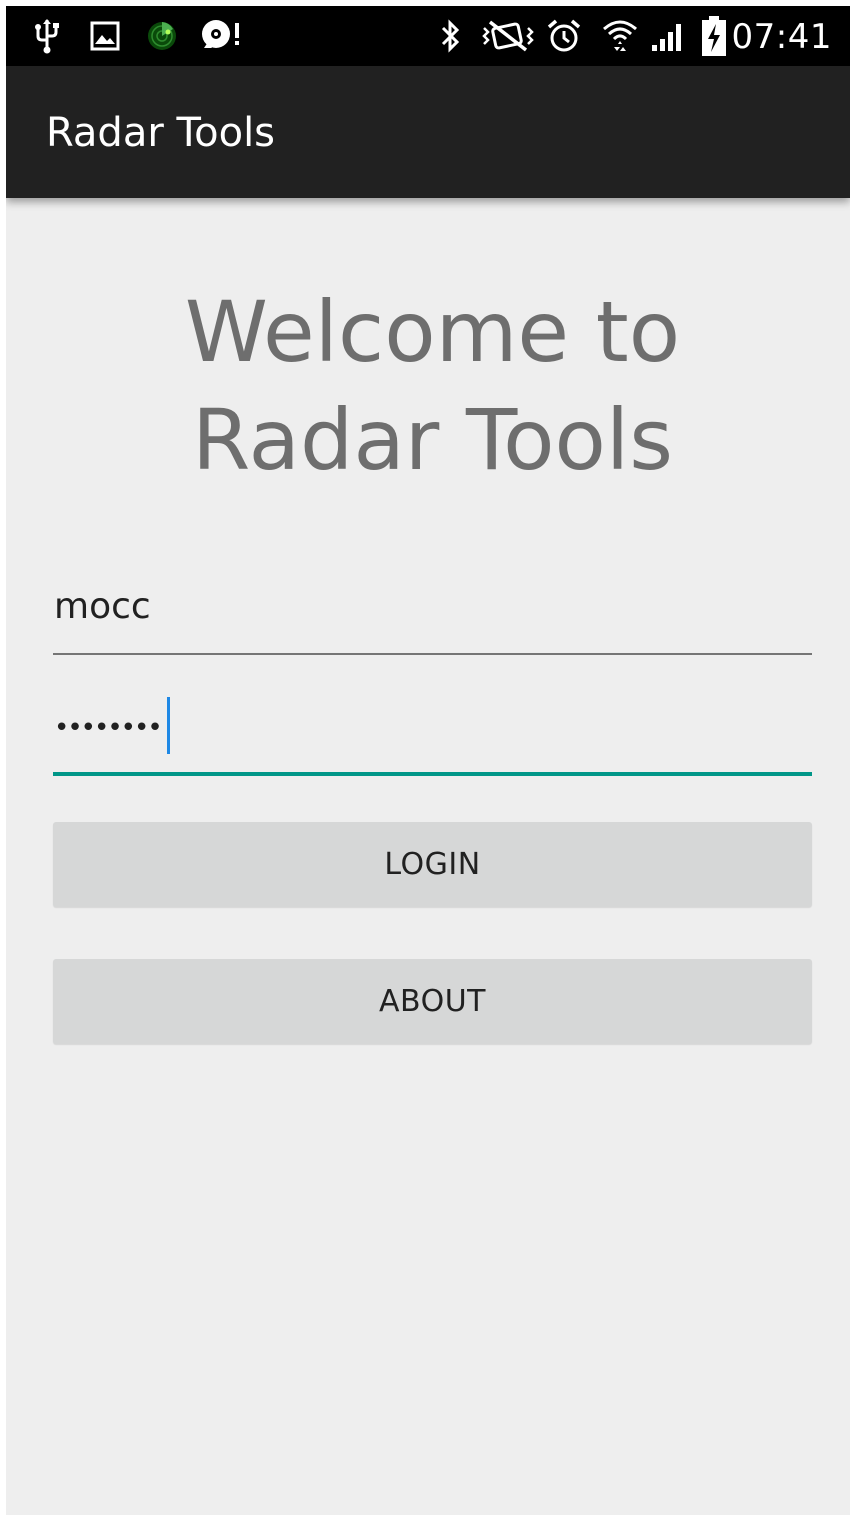 The image size is (850, 1515). What do you see at coordinates (564, 36) in the screenshot?
I see `alarm-icon` at bounding box center [564, 36].